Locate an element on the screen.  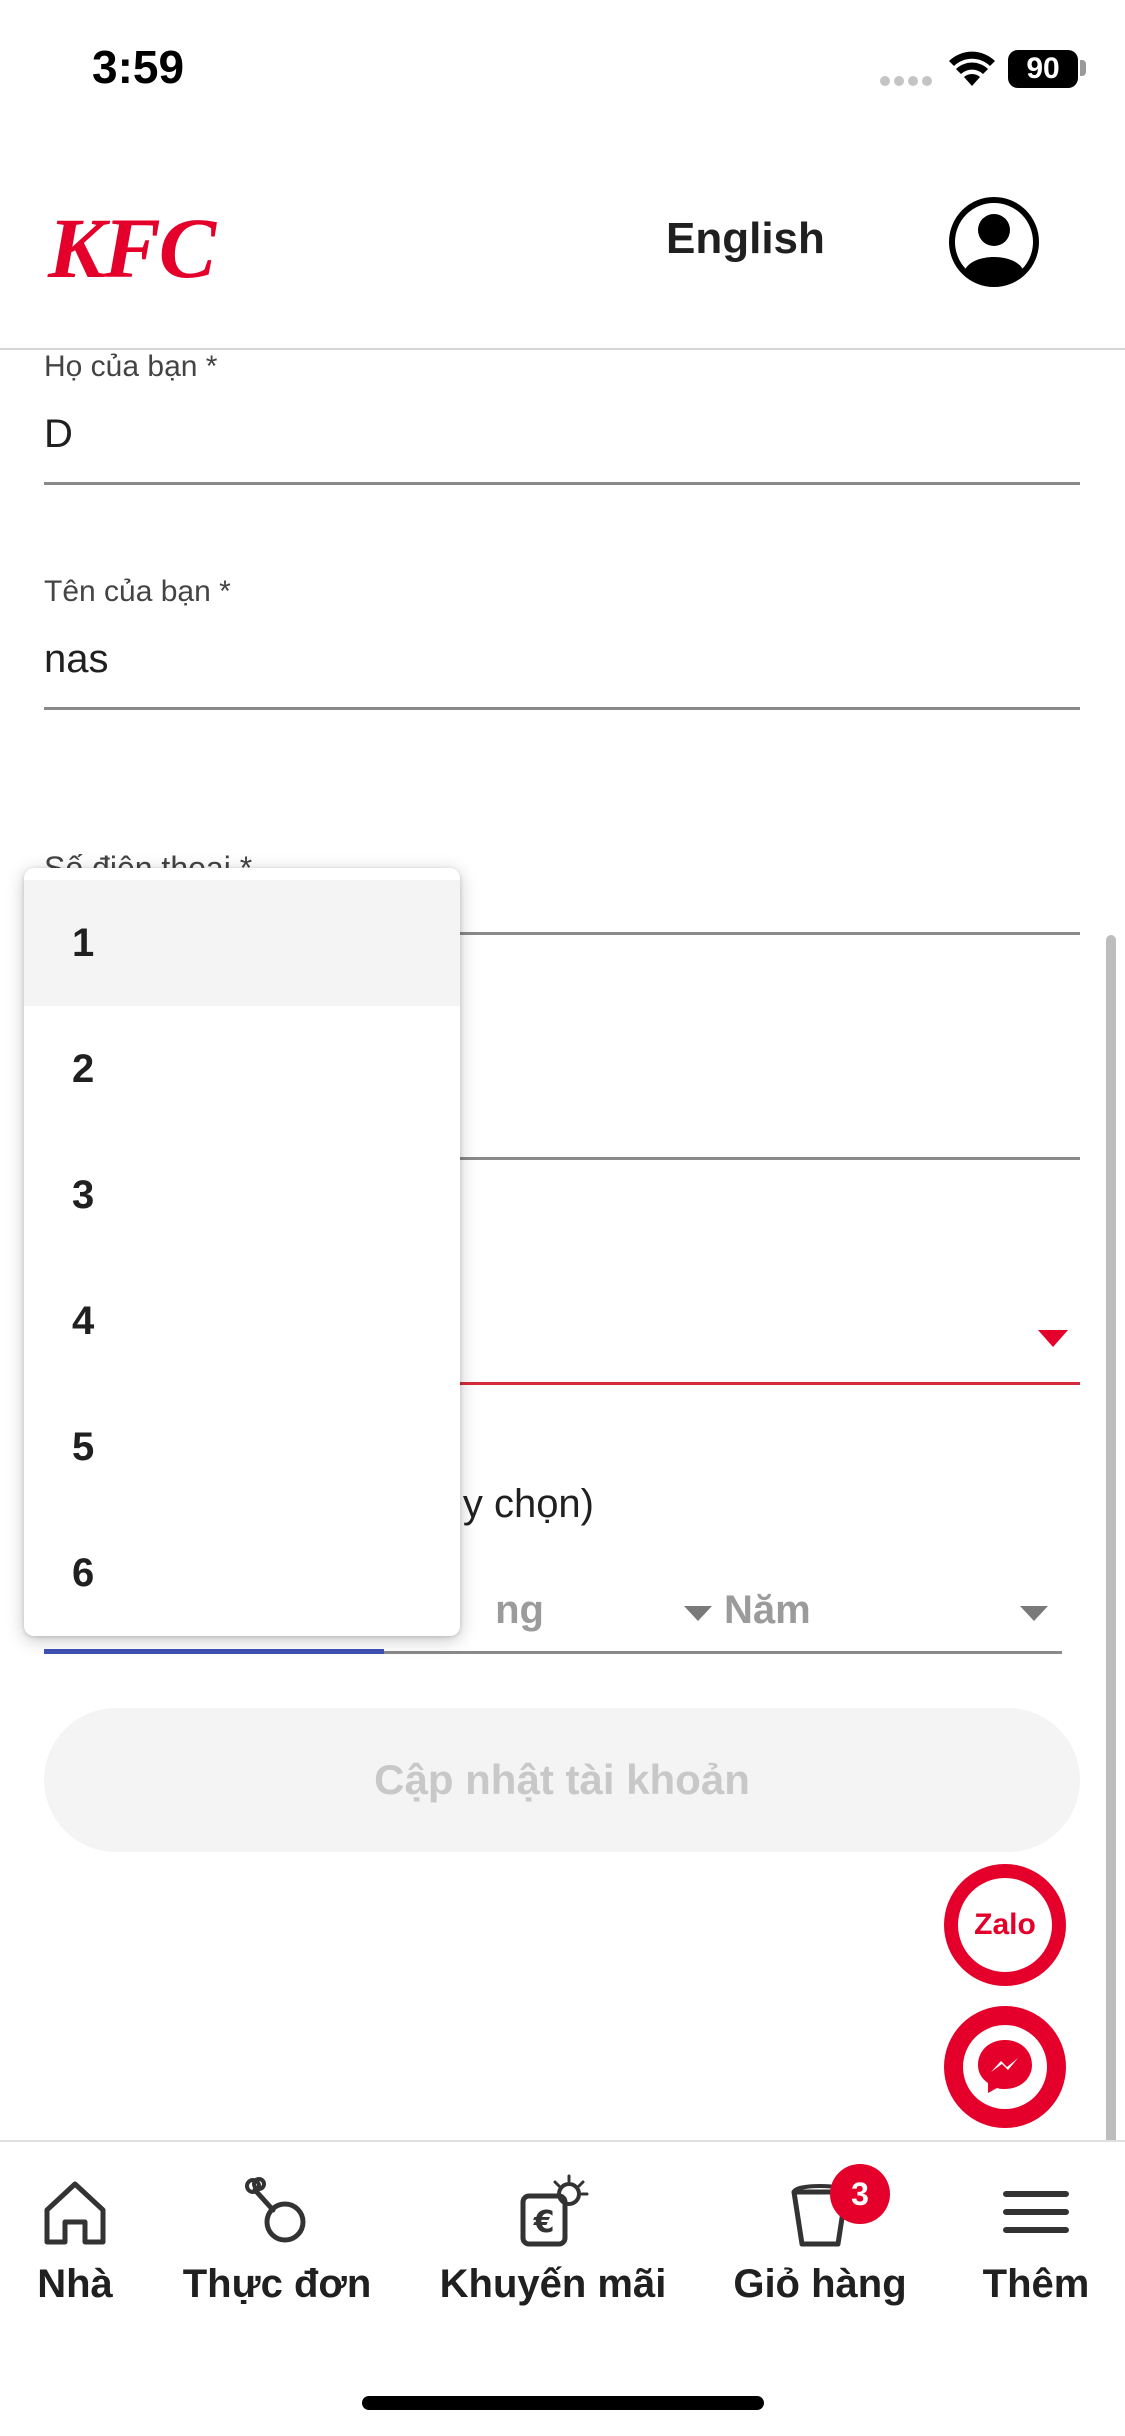
nav-promo-label: Khuyến mãi is located at coordinates (553, 2284).